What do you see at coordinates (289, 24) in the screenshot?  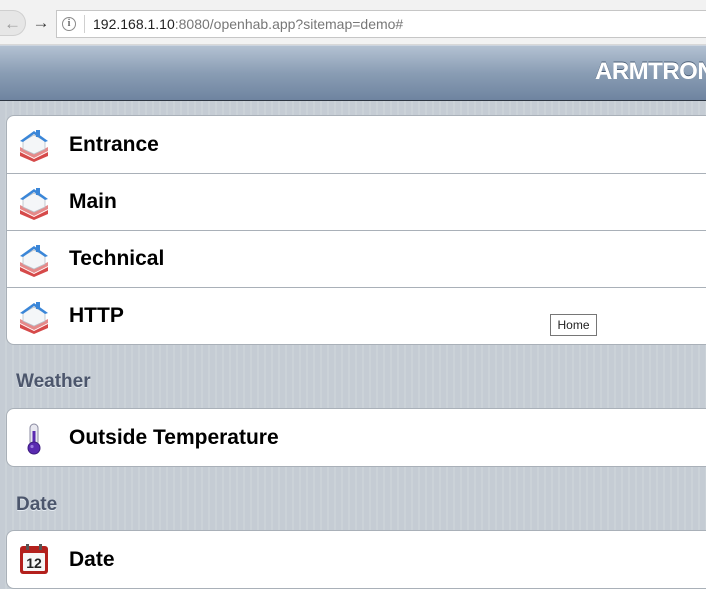 I see `url-path: :8080/openhab.app?sitemap=demo#` at bounding box center [289, 24].